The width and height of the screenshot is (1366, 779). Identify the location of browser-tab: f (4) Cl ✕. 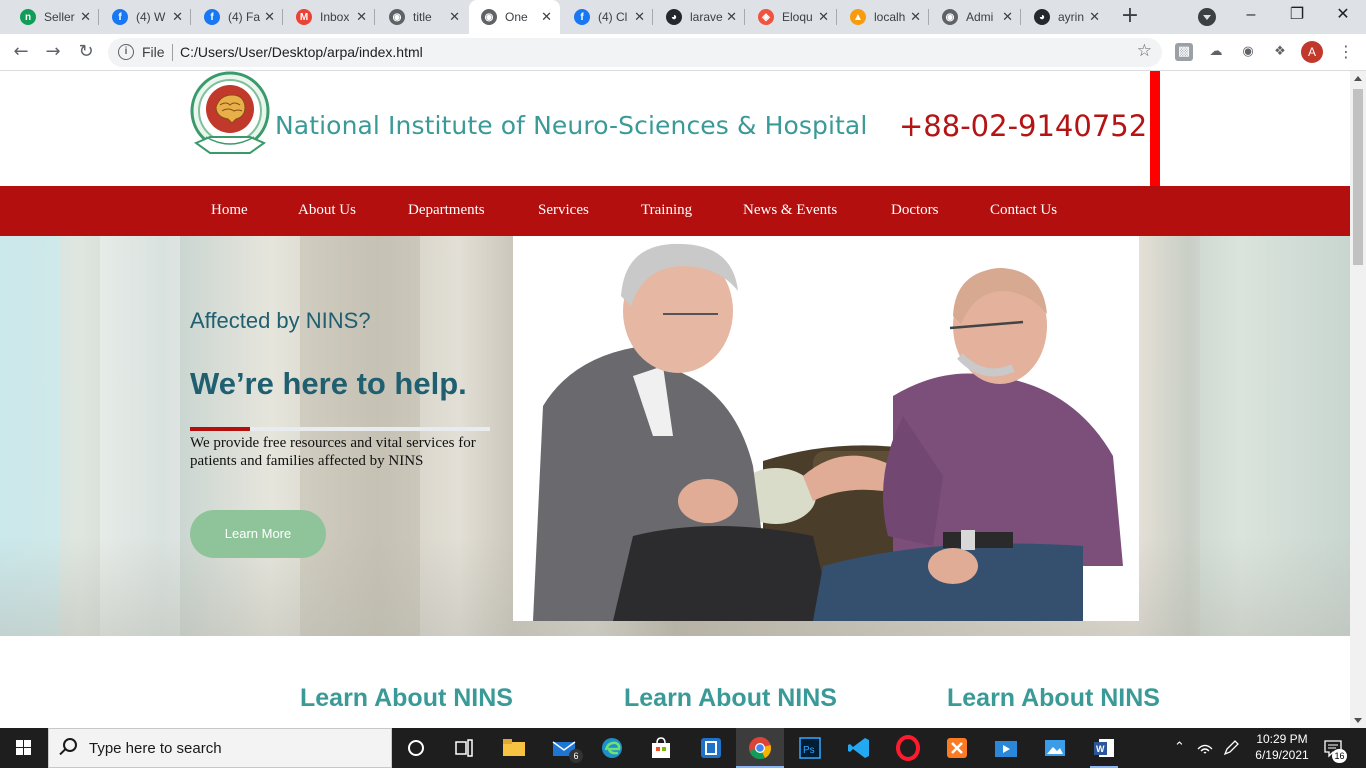
(607, 17).